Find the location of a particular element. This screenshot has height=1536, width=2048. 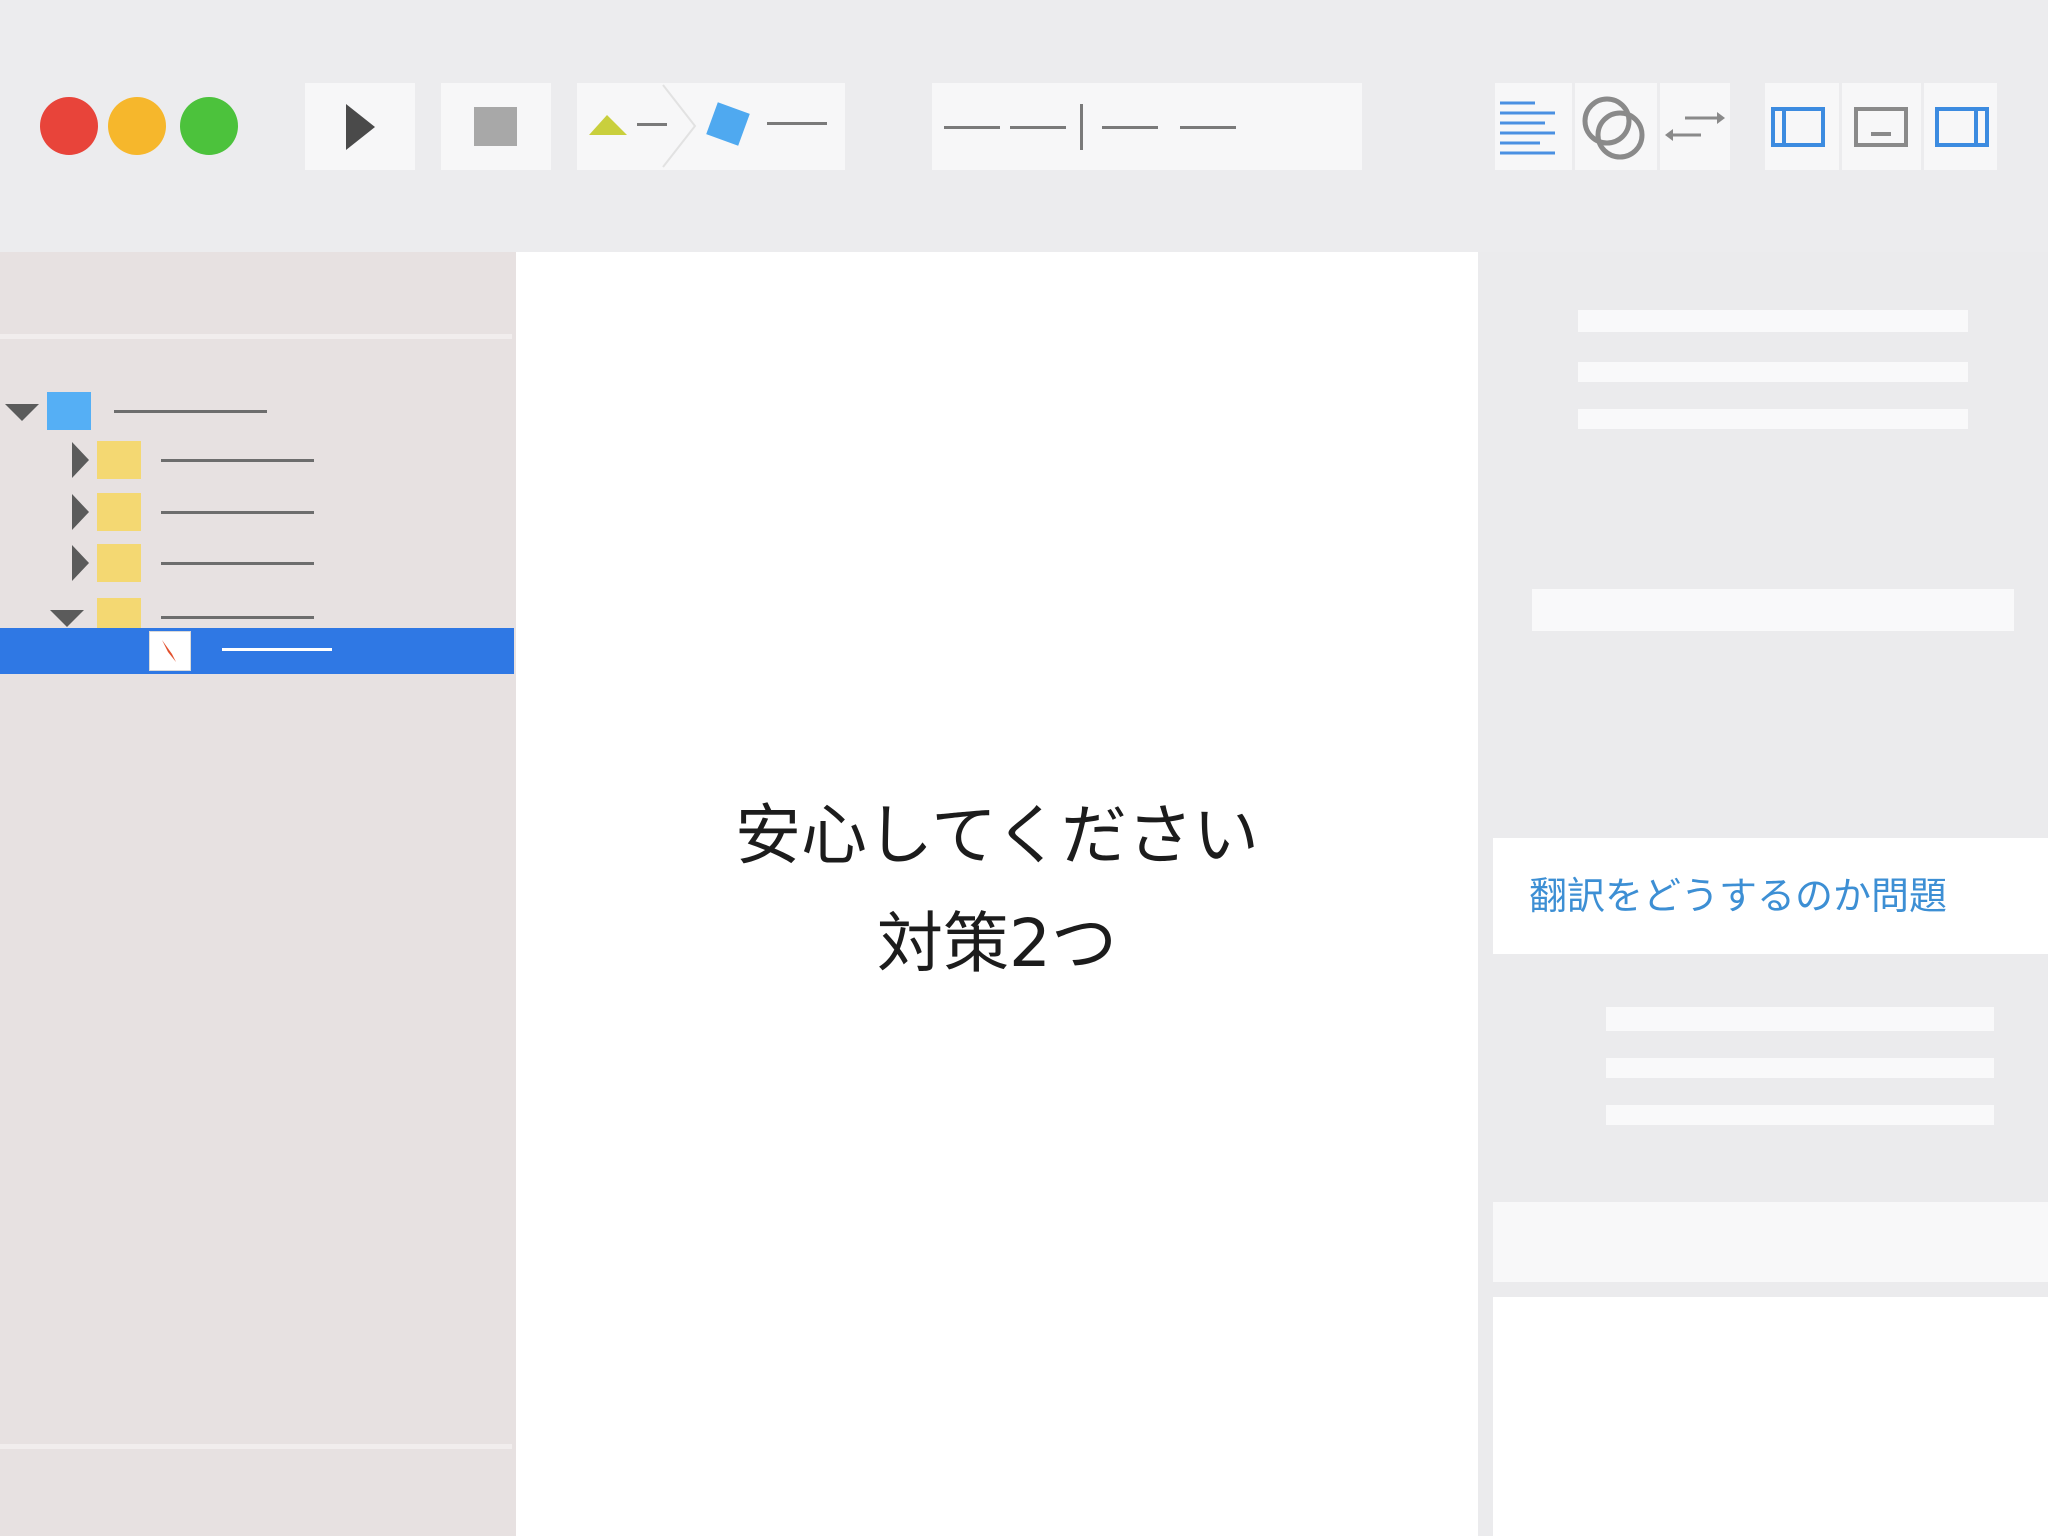

tree-item-project is located at coordinates (257, 411).